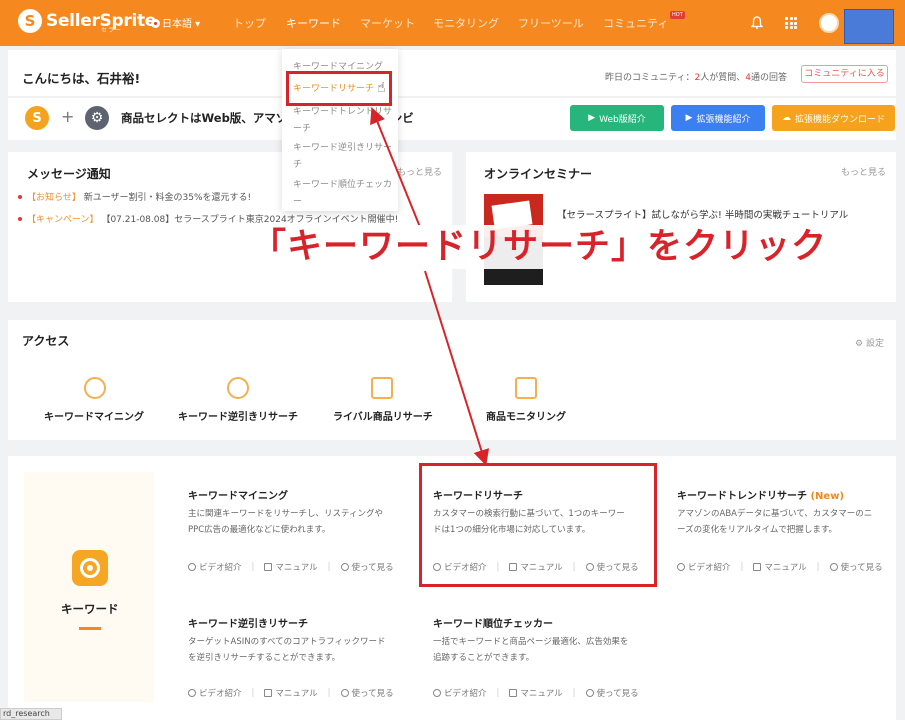 This screenshot has width=905, height=720. Describe the element at coordinates (31, 714) in the screenshot. I see `status-bar-url: rd_research` at that location.